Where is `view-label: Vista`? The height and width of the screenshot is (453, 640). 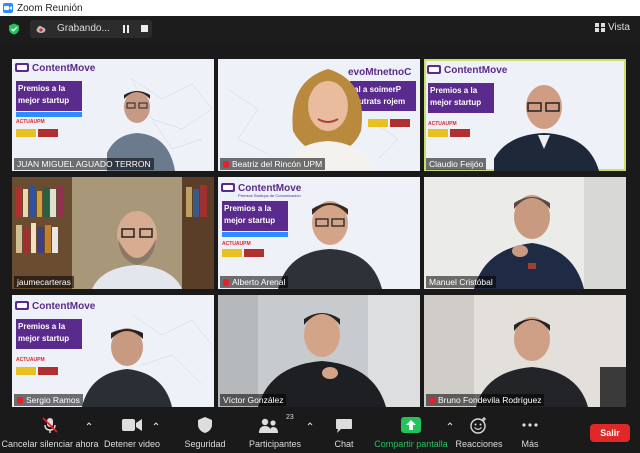
view-label: Vista is located at coordinates (618, 27).